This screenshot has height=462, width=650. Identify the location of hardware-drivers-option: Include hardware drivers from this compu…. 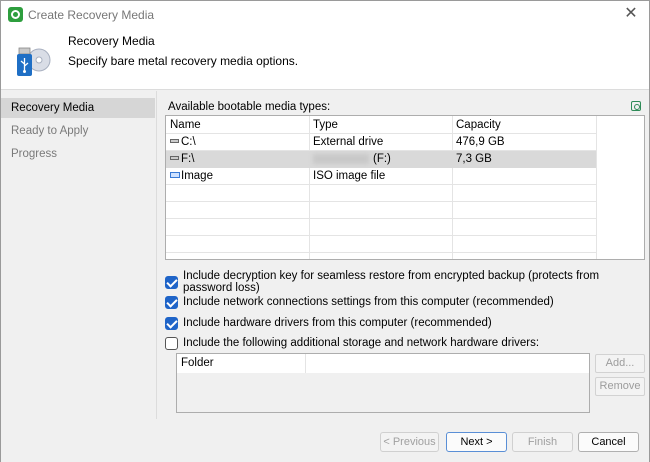
(328, 323).